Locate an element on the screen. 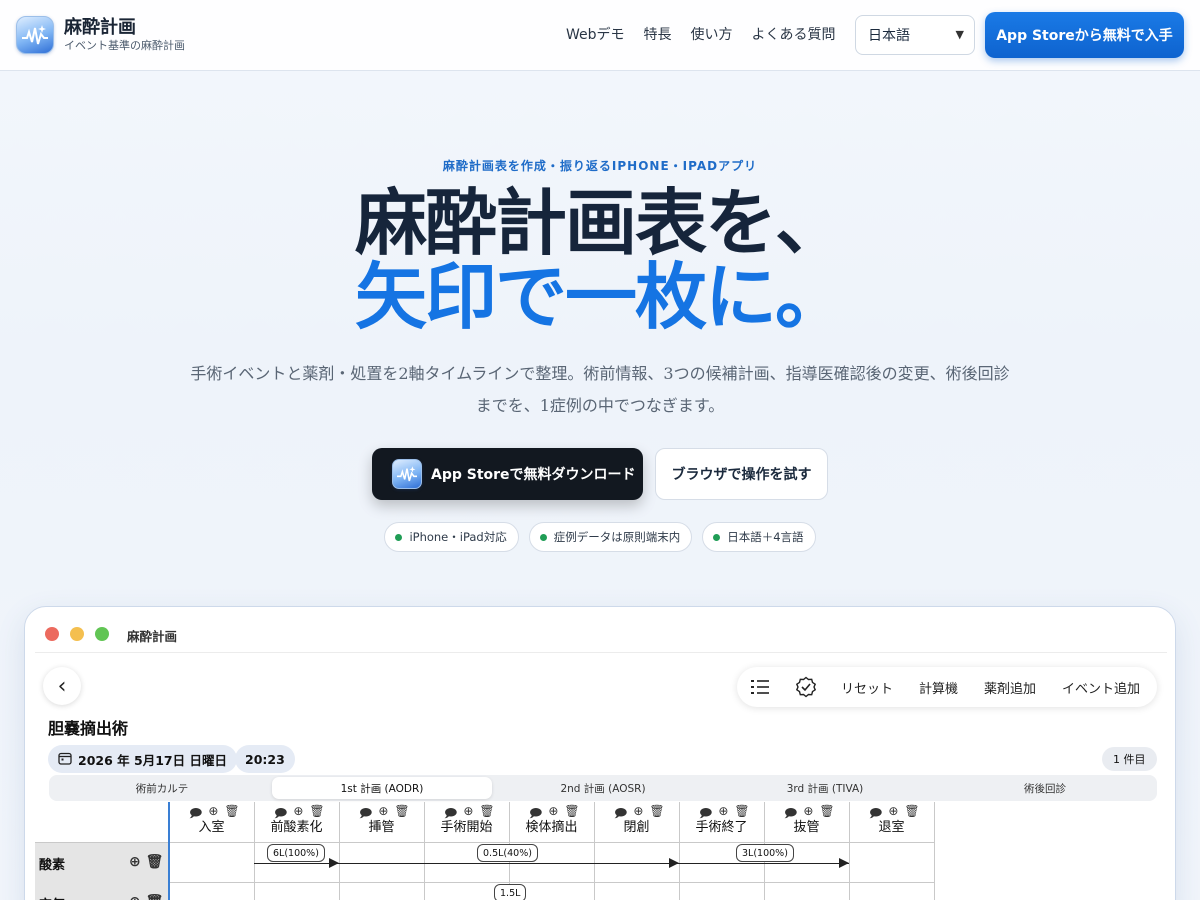 The image size is (1200, 900). brand: 麻酔計画 イベント基準の麻酔計画 is located at coordinates (100, 35).